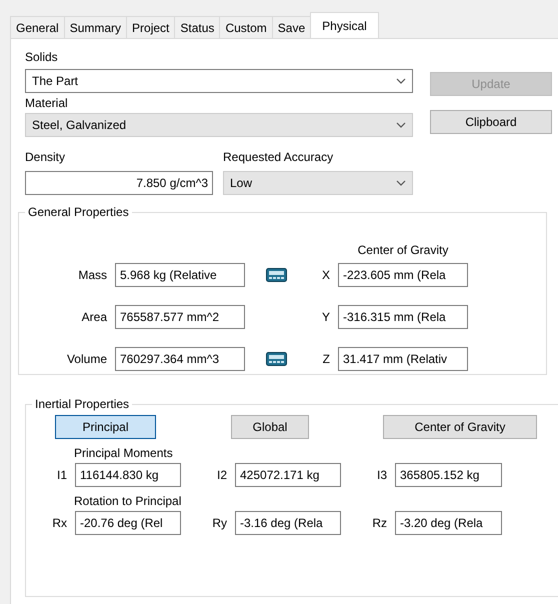  What do you see at coordinates (82, 404) in the screenshot?
I see `group-title: Inertial Properties` at bounding box center [82, 404].